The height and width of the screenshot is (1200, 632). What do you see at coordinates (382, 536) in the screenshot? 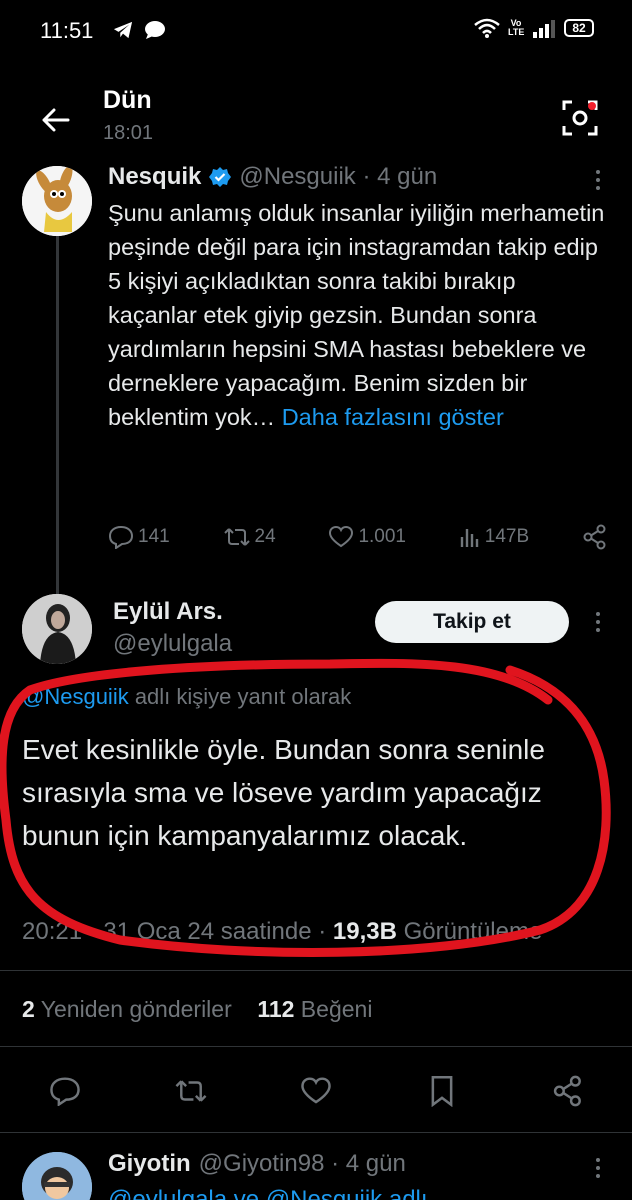
I see `like-count: 1.001` at bounding box center [382, 536].